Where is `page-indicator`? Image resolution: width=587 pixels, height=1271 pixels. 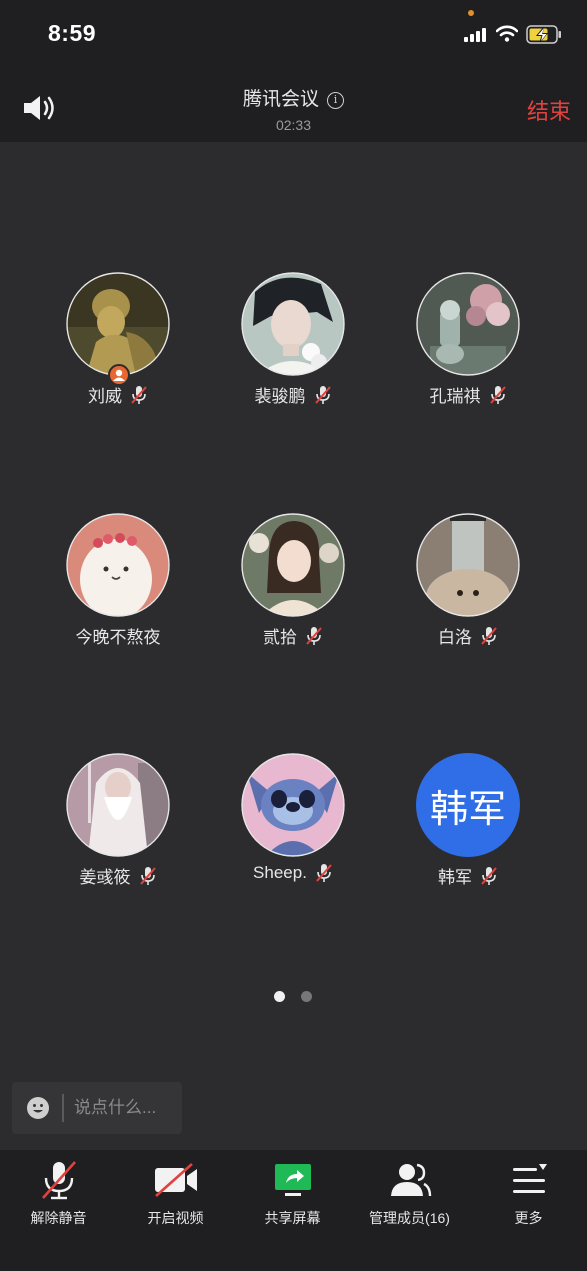
page-indicator is located at coordinates (293, 996).